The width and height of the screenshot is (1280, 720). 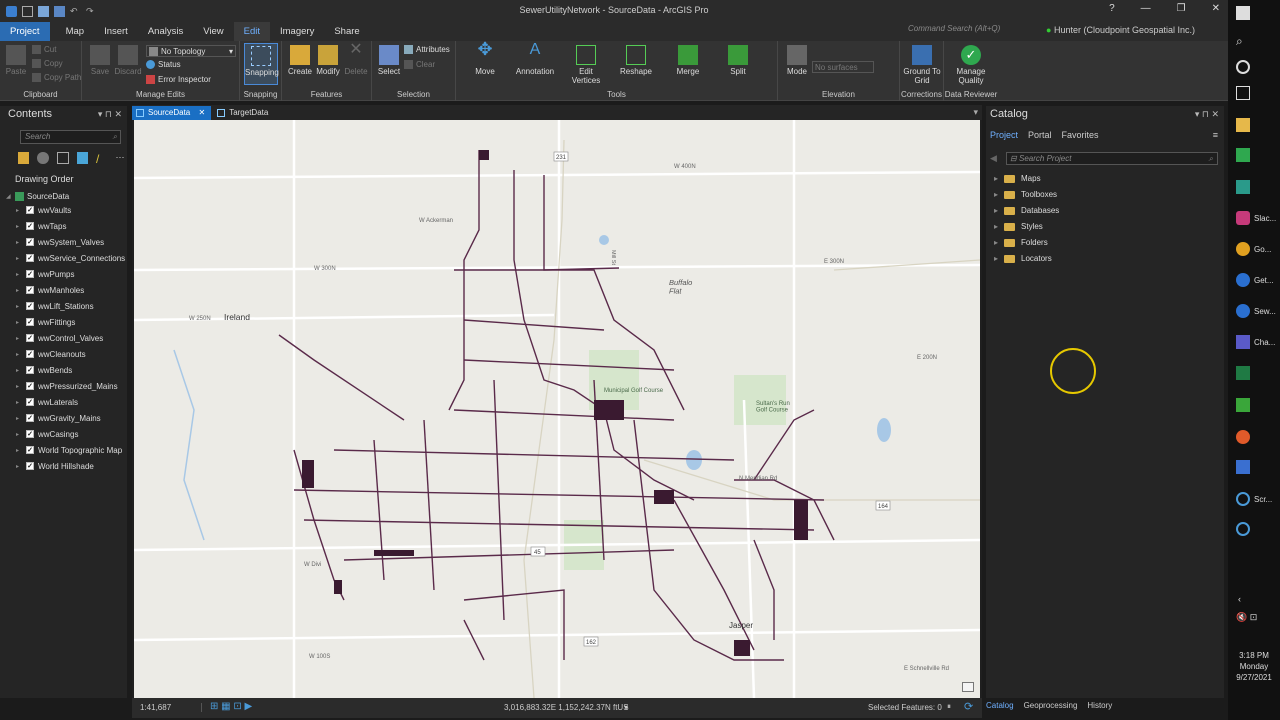 I want to click on layer-item: ▸ ✓ wwService_Connections, so click(x=63, y=258).